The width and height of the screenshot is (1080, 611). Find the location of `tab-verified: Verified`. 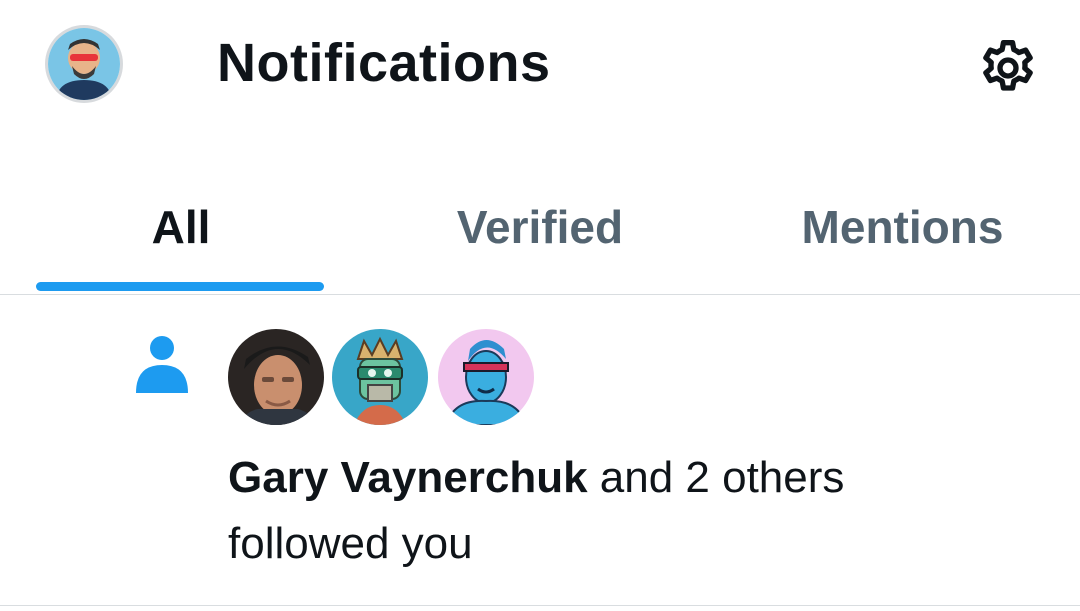

tab-verified: Verified is located at coordinates (540, 226).